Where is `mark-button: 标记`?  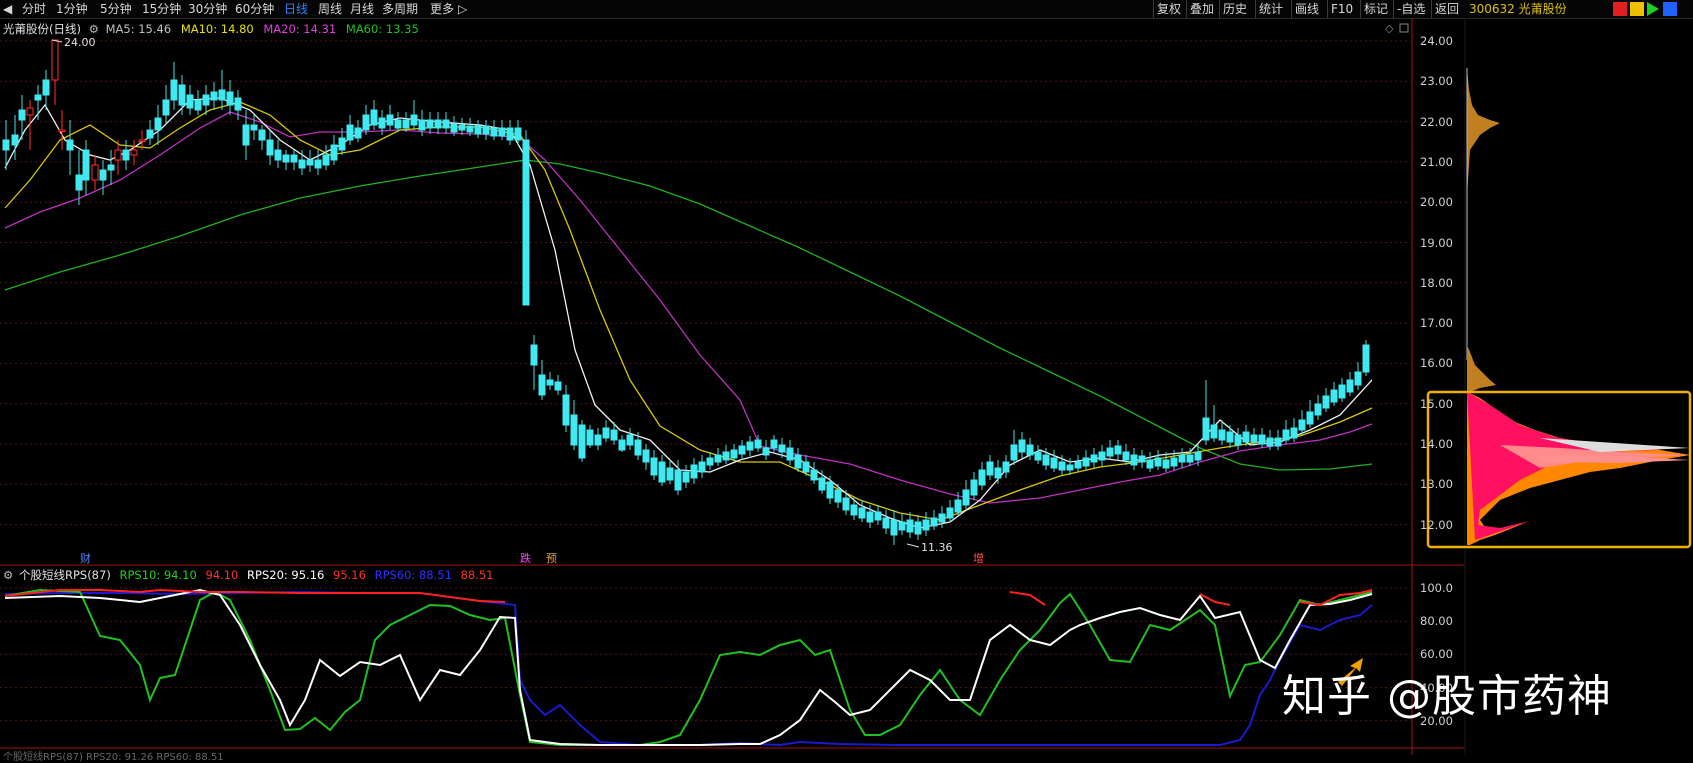
mark-button: 标记 is located at coordinates (1375, 9).